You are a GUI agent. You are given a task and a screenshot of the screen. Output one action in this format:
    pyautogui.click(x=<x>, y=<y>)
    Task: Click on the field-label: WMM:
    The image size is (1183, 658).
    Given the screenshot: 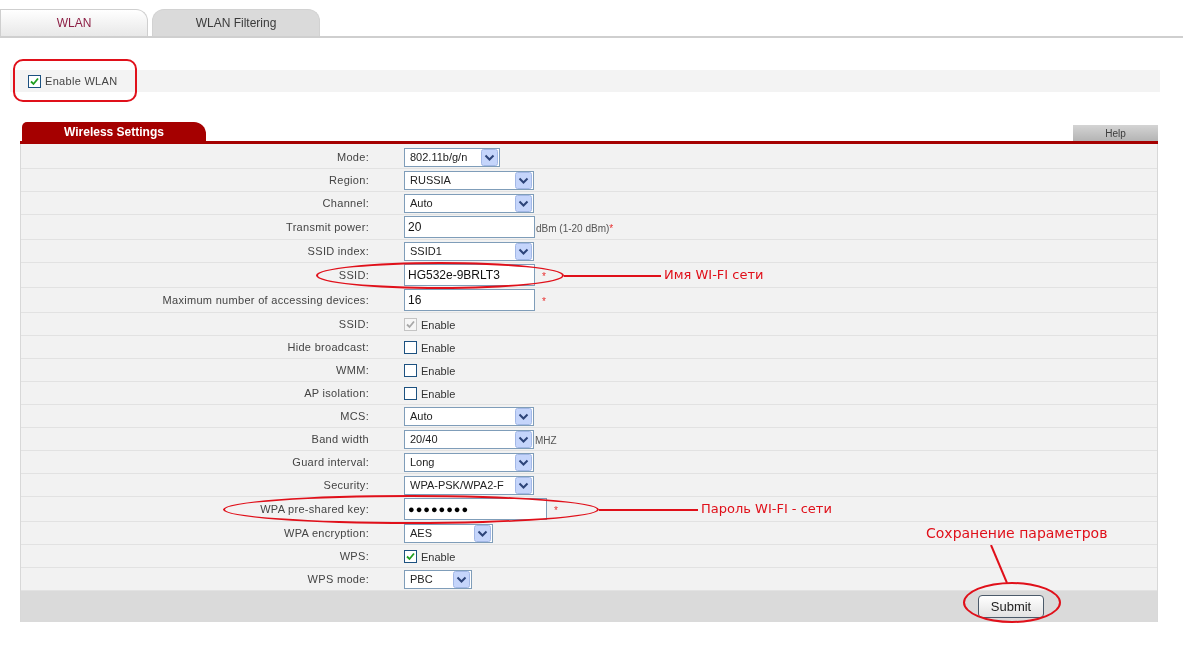 What is the action you would take?
    pyautogui.click(x=352, y=370)
    